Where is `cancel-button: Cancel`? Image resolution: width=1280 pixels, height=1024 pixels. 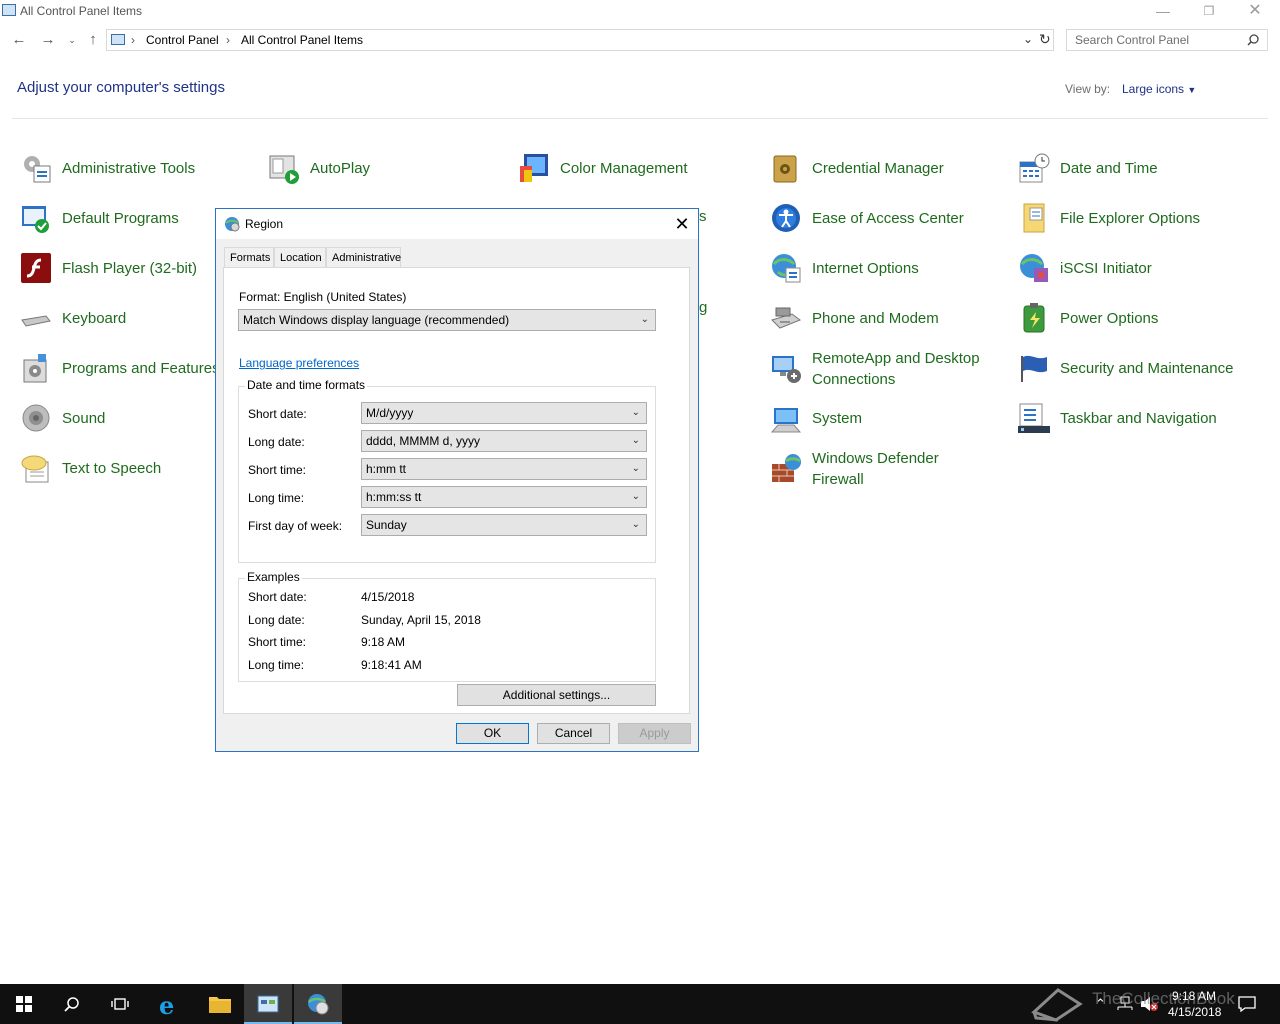
cancel-button: Cancel is located at coordinates (573, 733).